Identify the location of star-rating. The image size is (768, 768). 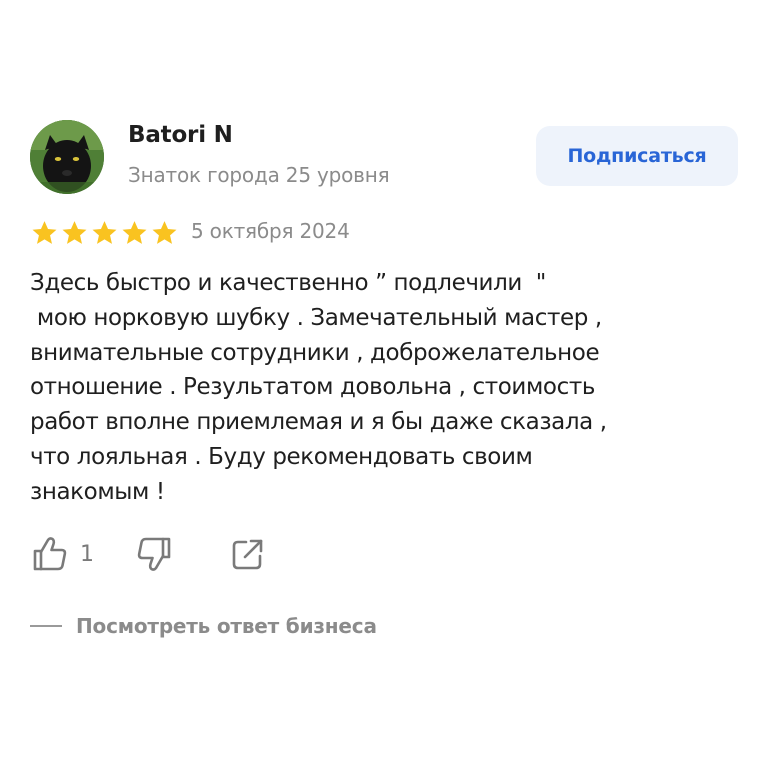
(105, 233).